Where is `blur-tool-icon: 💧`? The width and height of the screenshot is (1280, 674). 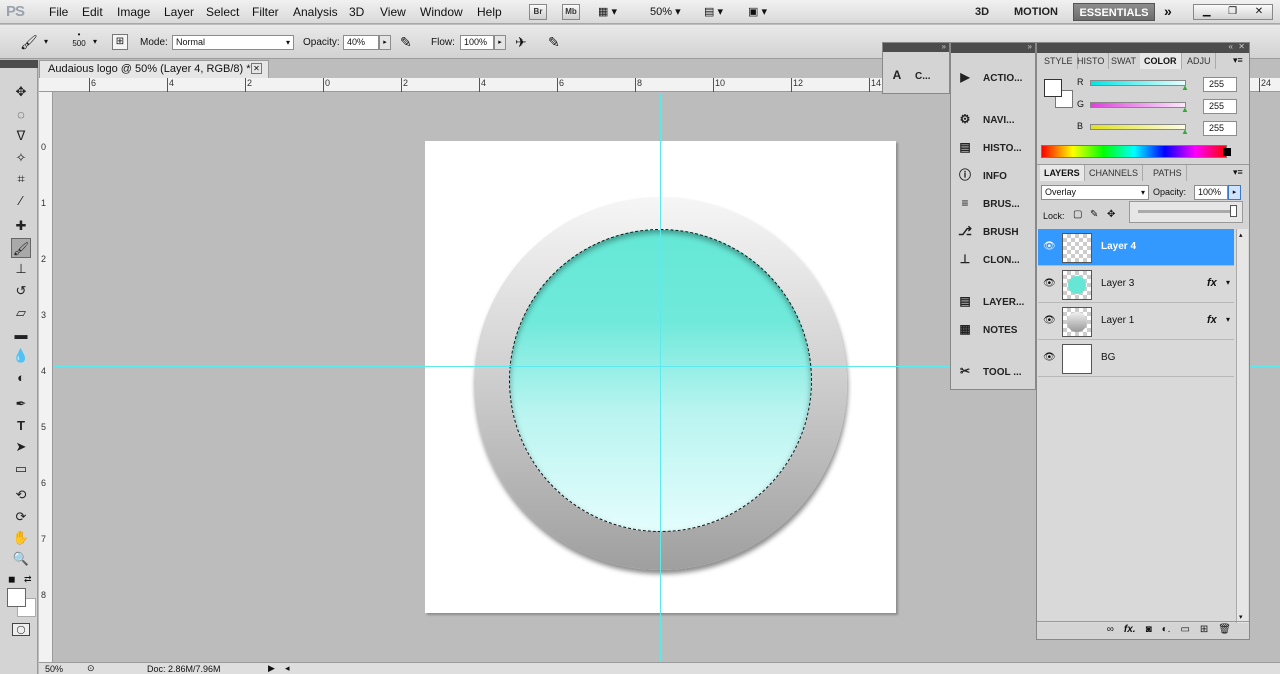 blur-tool-icon: 💧 is located at coordinates (21, 356).